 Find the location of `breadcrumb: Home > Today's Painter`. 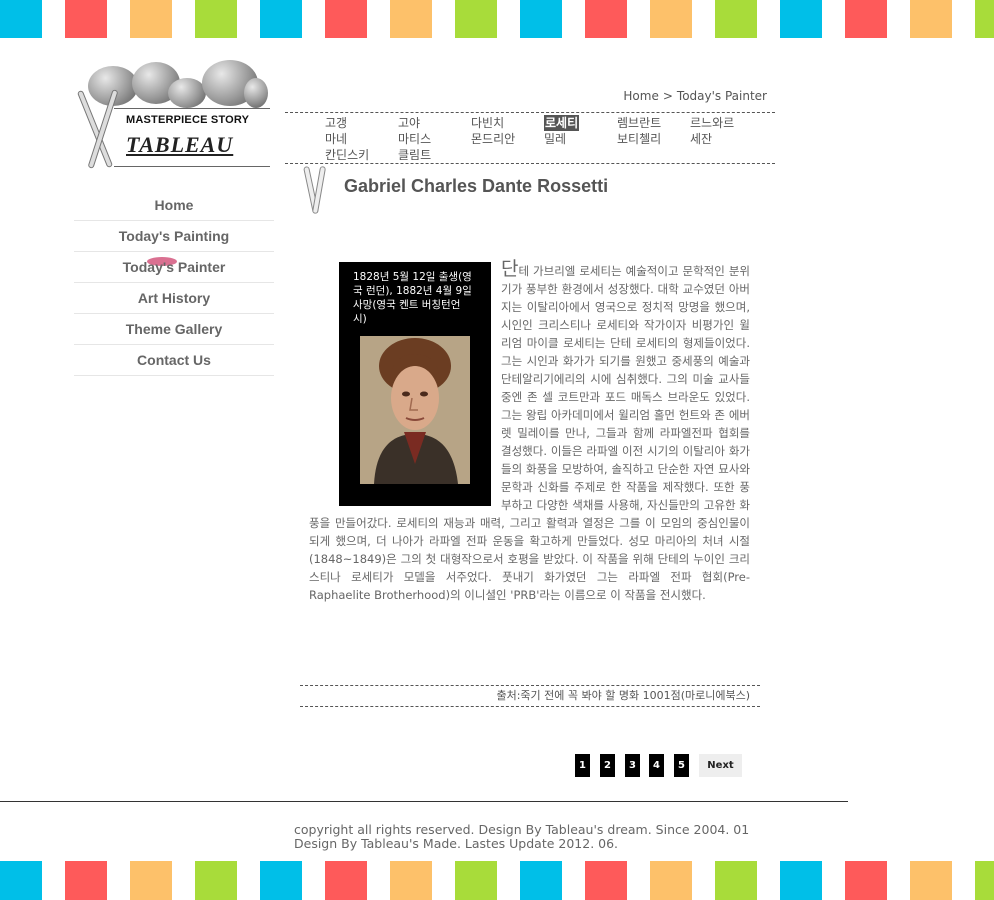

breadcrumb: Home > Today's Painter is located at coordinates (695, 96).